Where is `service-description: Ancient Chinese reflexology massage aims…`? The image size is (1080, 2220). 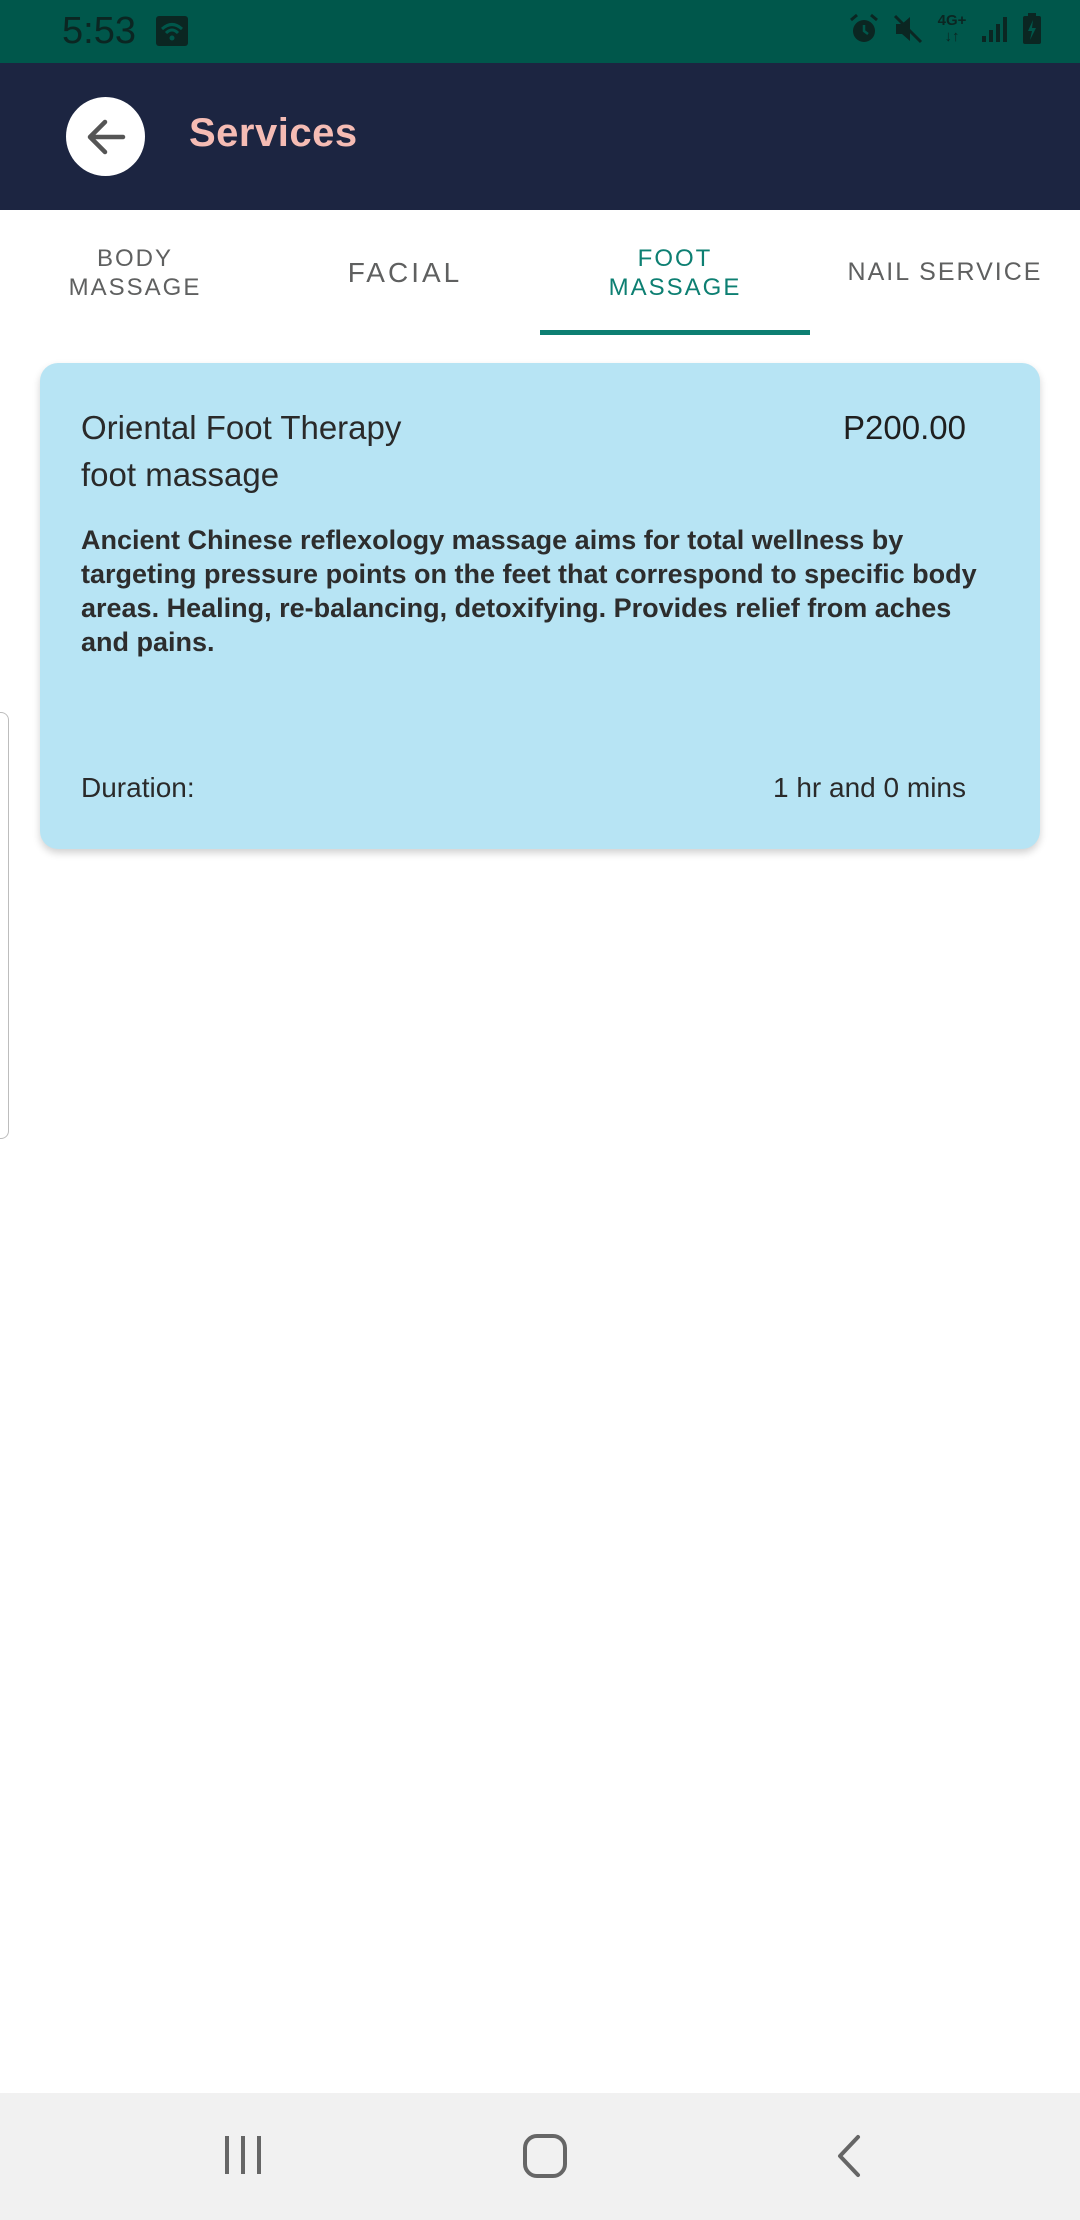 service-description: Ancient Chinese reflexology massage aims… is located at coordinates (529, 591).